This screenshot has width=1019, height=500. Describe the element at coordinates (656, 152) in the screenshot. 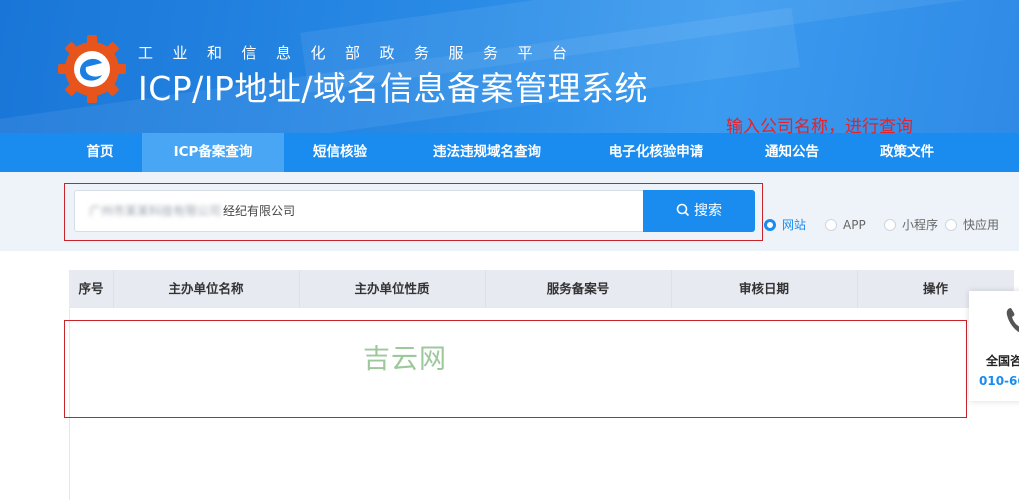

I see `nav-item-e-verify: 电子化核验申请` at that location.